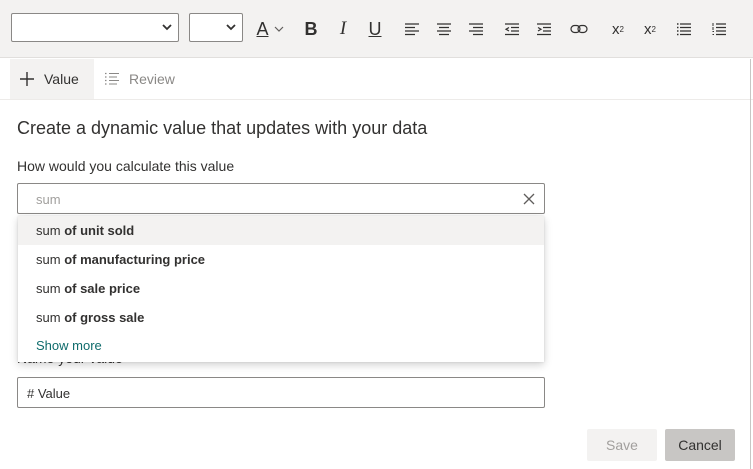 The image size is (753, 469). I want to click on numbered-list-icon, so click(719, 29).